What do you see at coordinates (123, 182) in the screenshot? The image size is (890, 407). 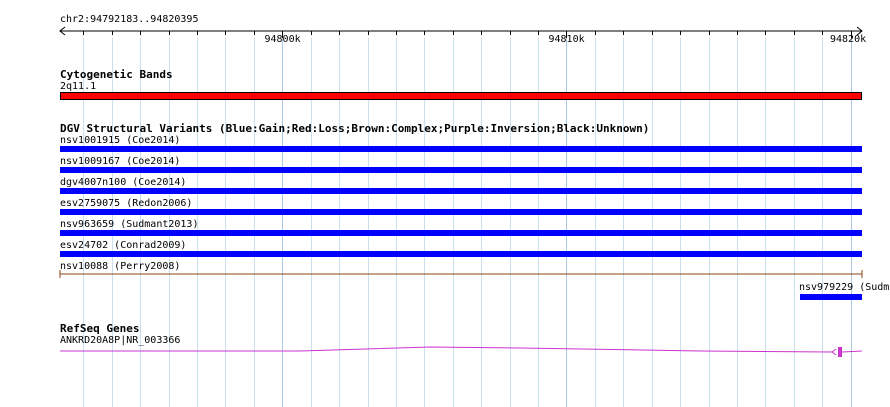 I see `dgv-feature-label: dgv4007n100 (Coe2014)` at bounding box center [123, 182].